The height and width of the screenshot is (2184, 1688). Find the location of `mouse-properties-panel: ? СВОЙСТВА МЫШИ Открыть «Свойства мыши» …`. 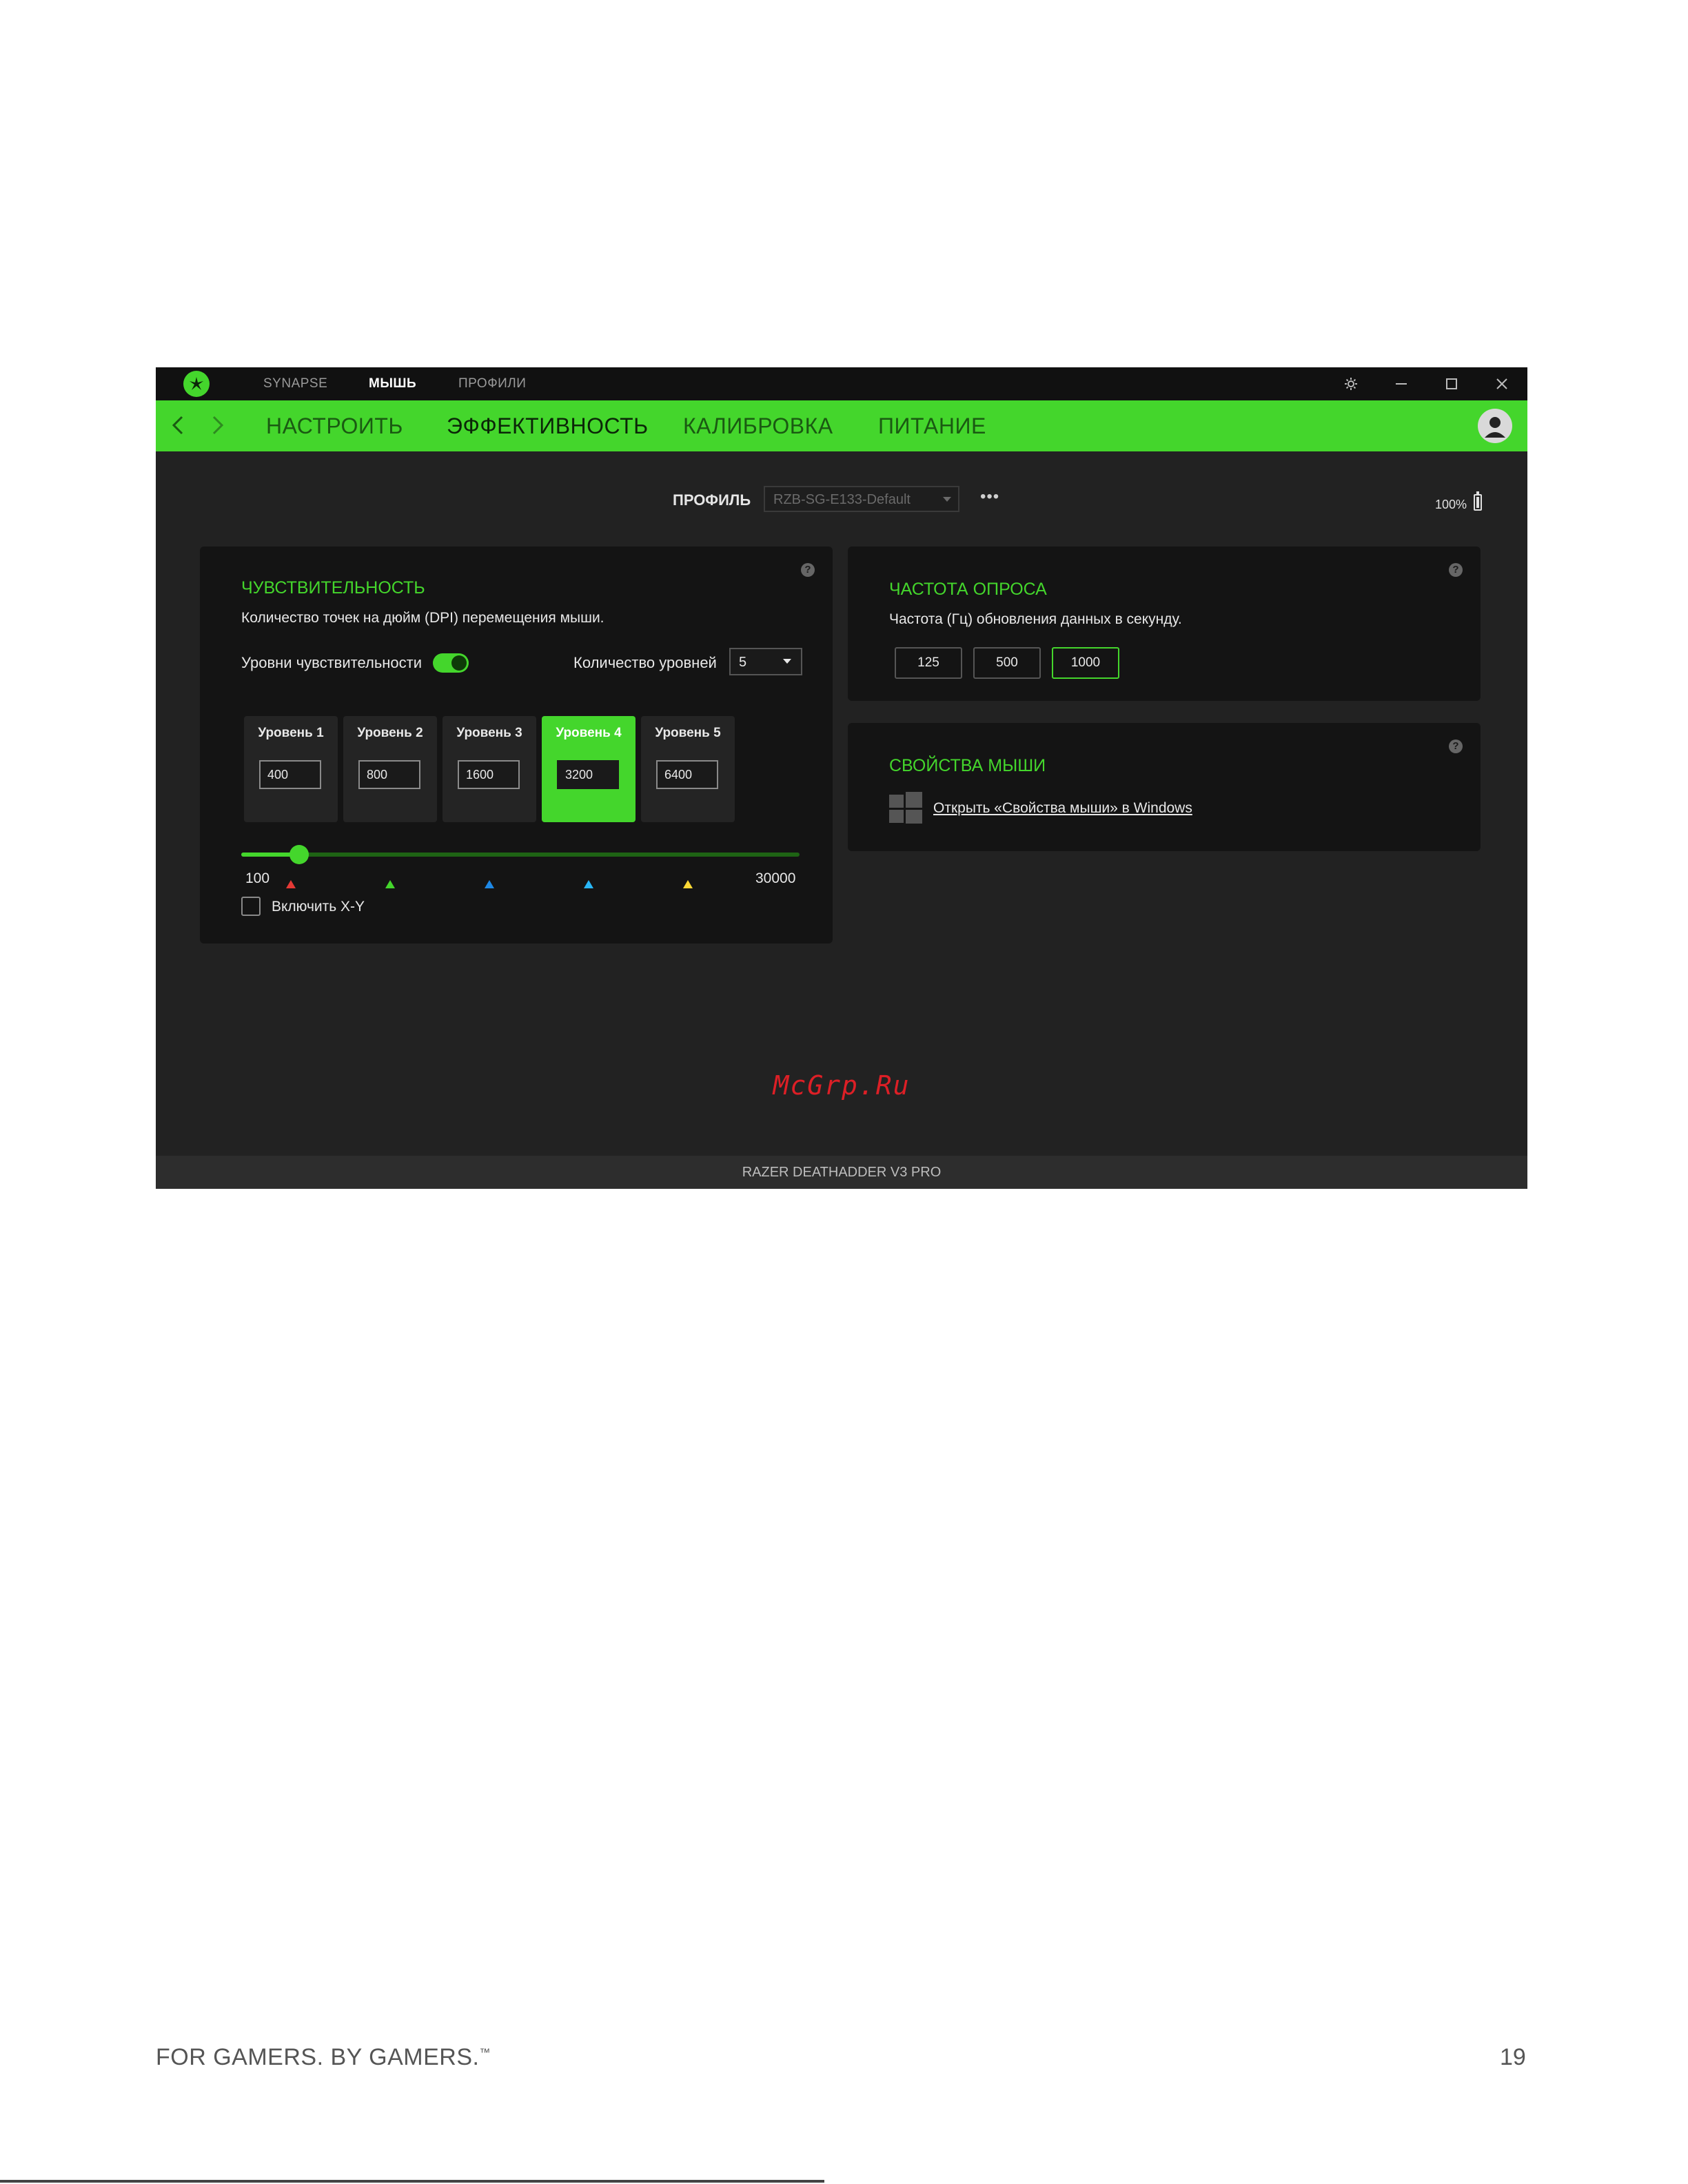

mouse-properties-panel: ? СВОЙСТВА МЫШИ Открыть «Свойства мыши» … is located at coordinates (1164, 787).